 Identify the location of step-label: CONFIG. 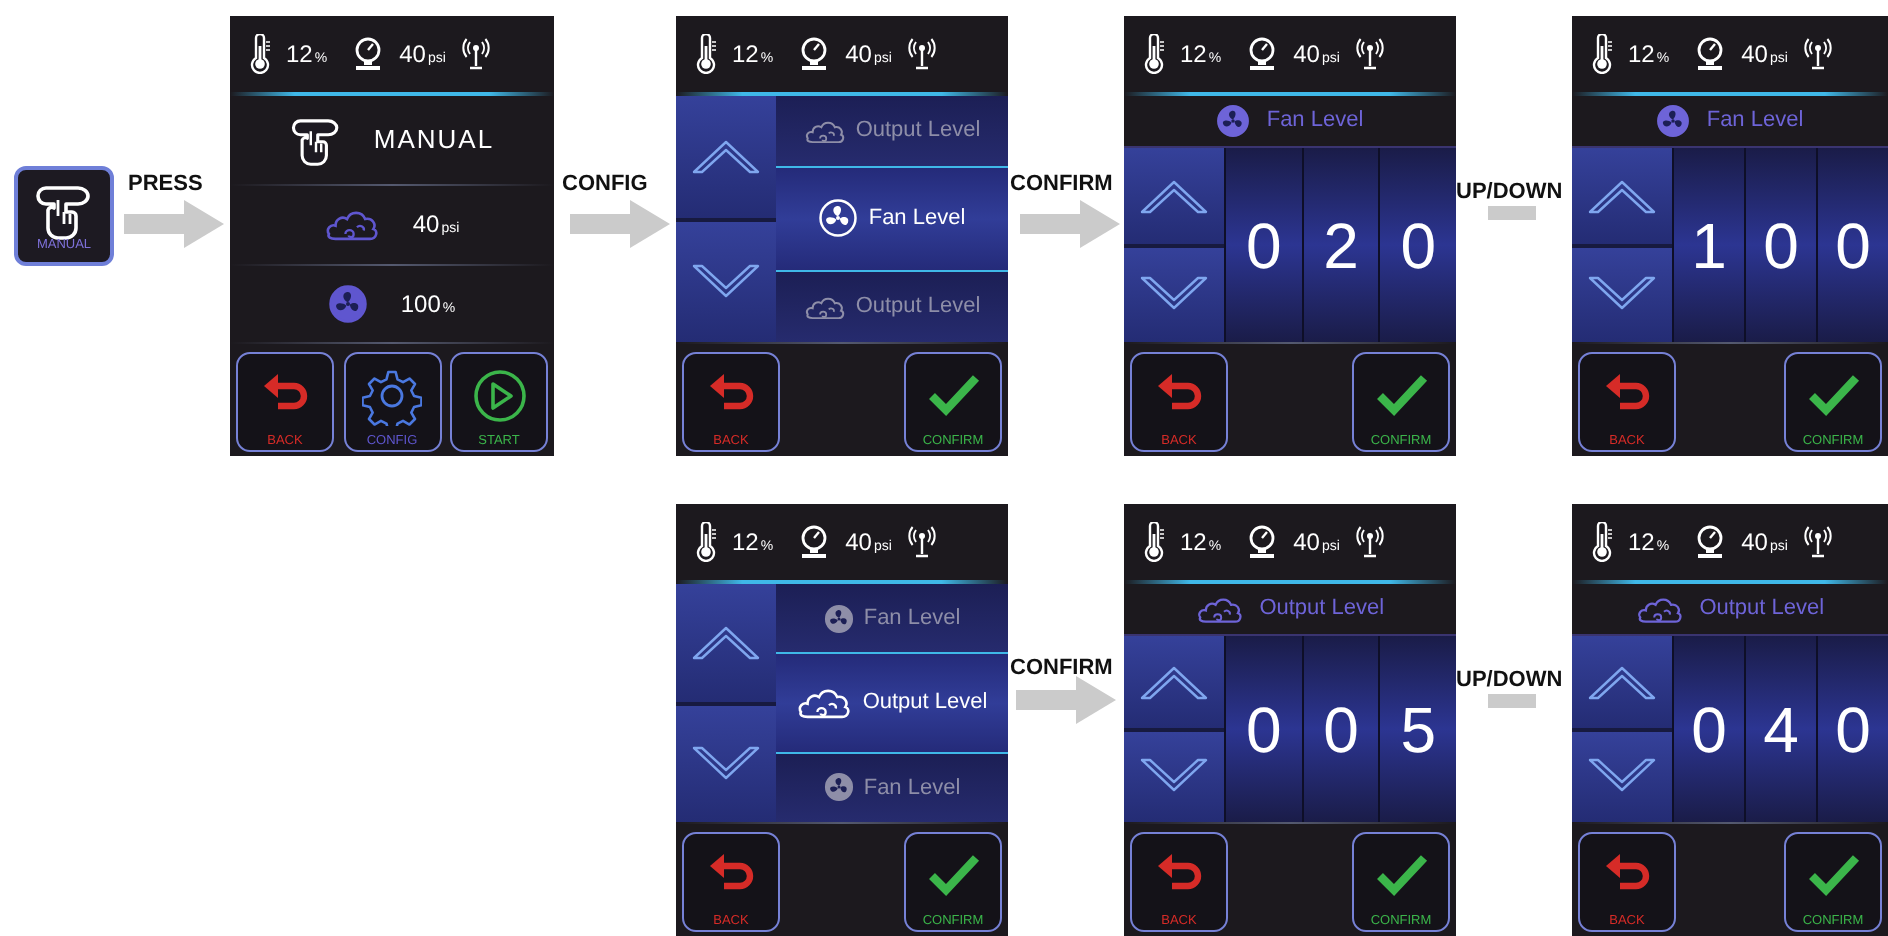
(605, 185).